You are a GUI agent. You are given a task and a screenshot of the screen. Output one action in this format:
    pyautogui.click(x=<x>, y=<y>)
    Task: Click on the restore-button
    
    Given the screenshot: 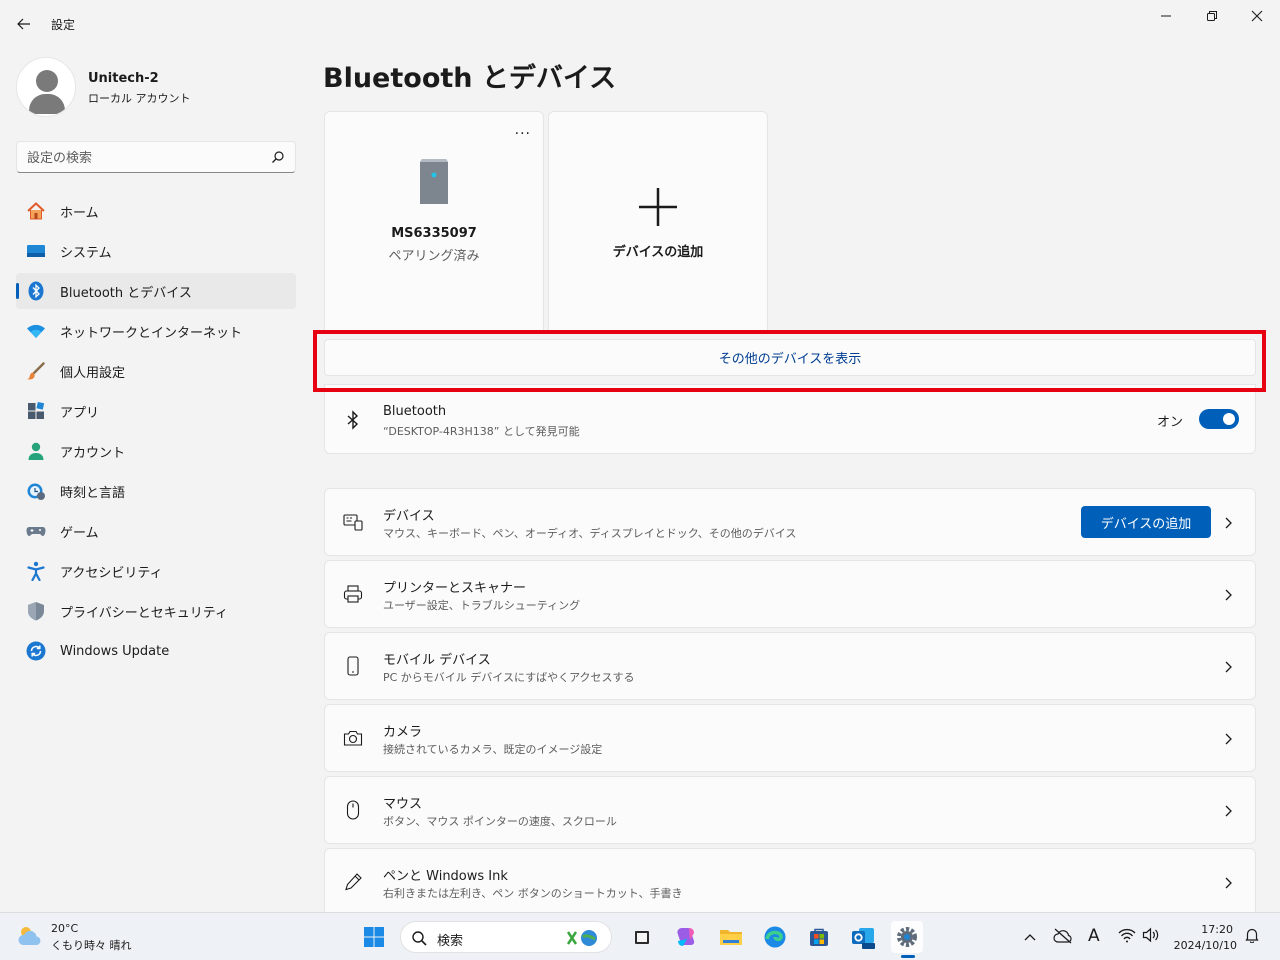 What is the action you would take?
    pyautogui.click(x=1212, y=16)
    